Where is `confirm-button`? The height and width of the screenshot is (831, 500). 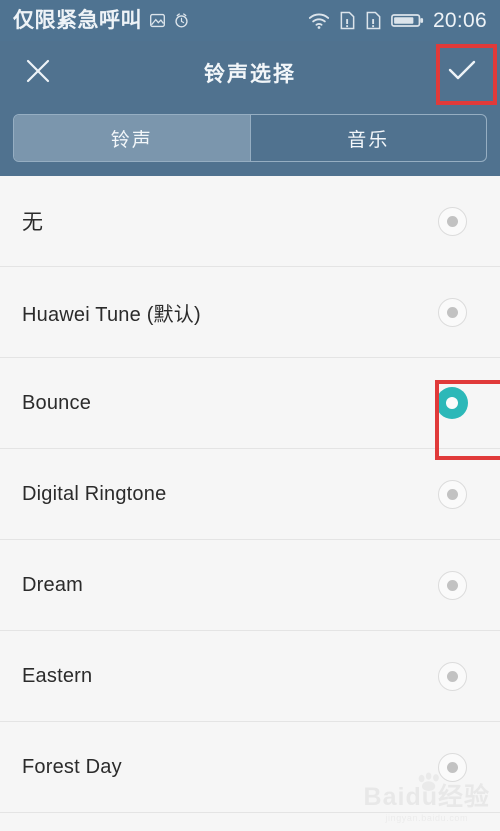 confirm-button is located at coordinates (462, 73).